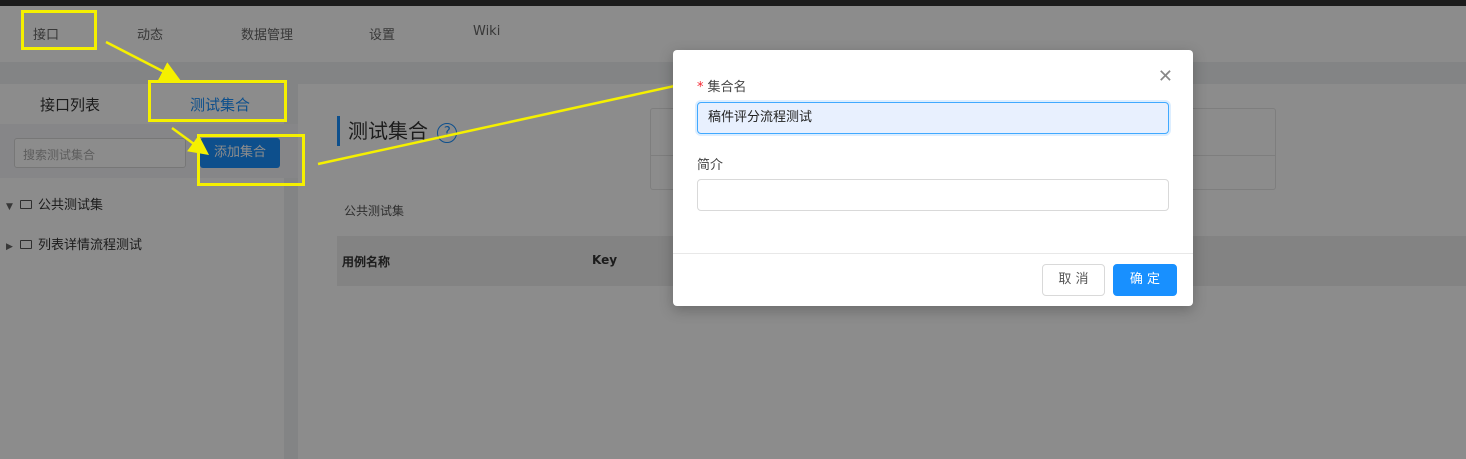  What do you see at coordinates (700, 87) in the screenshot?
I see `required-mark: *` at bounding box center [700, 87].